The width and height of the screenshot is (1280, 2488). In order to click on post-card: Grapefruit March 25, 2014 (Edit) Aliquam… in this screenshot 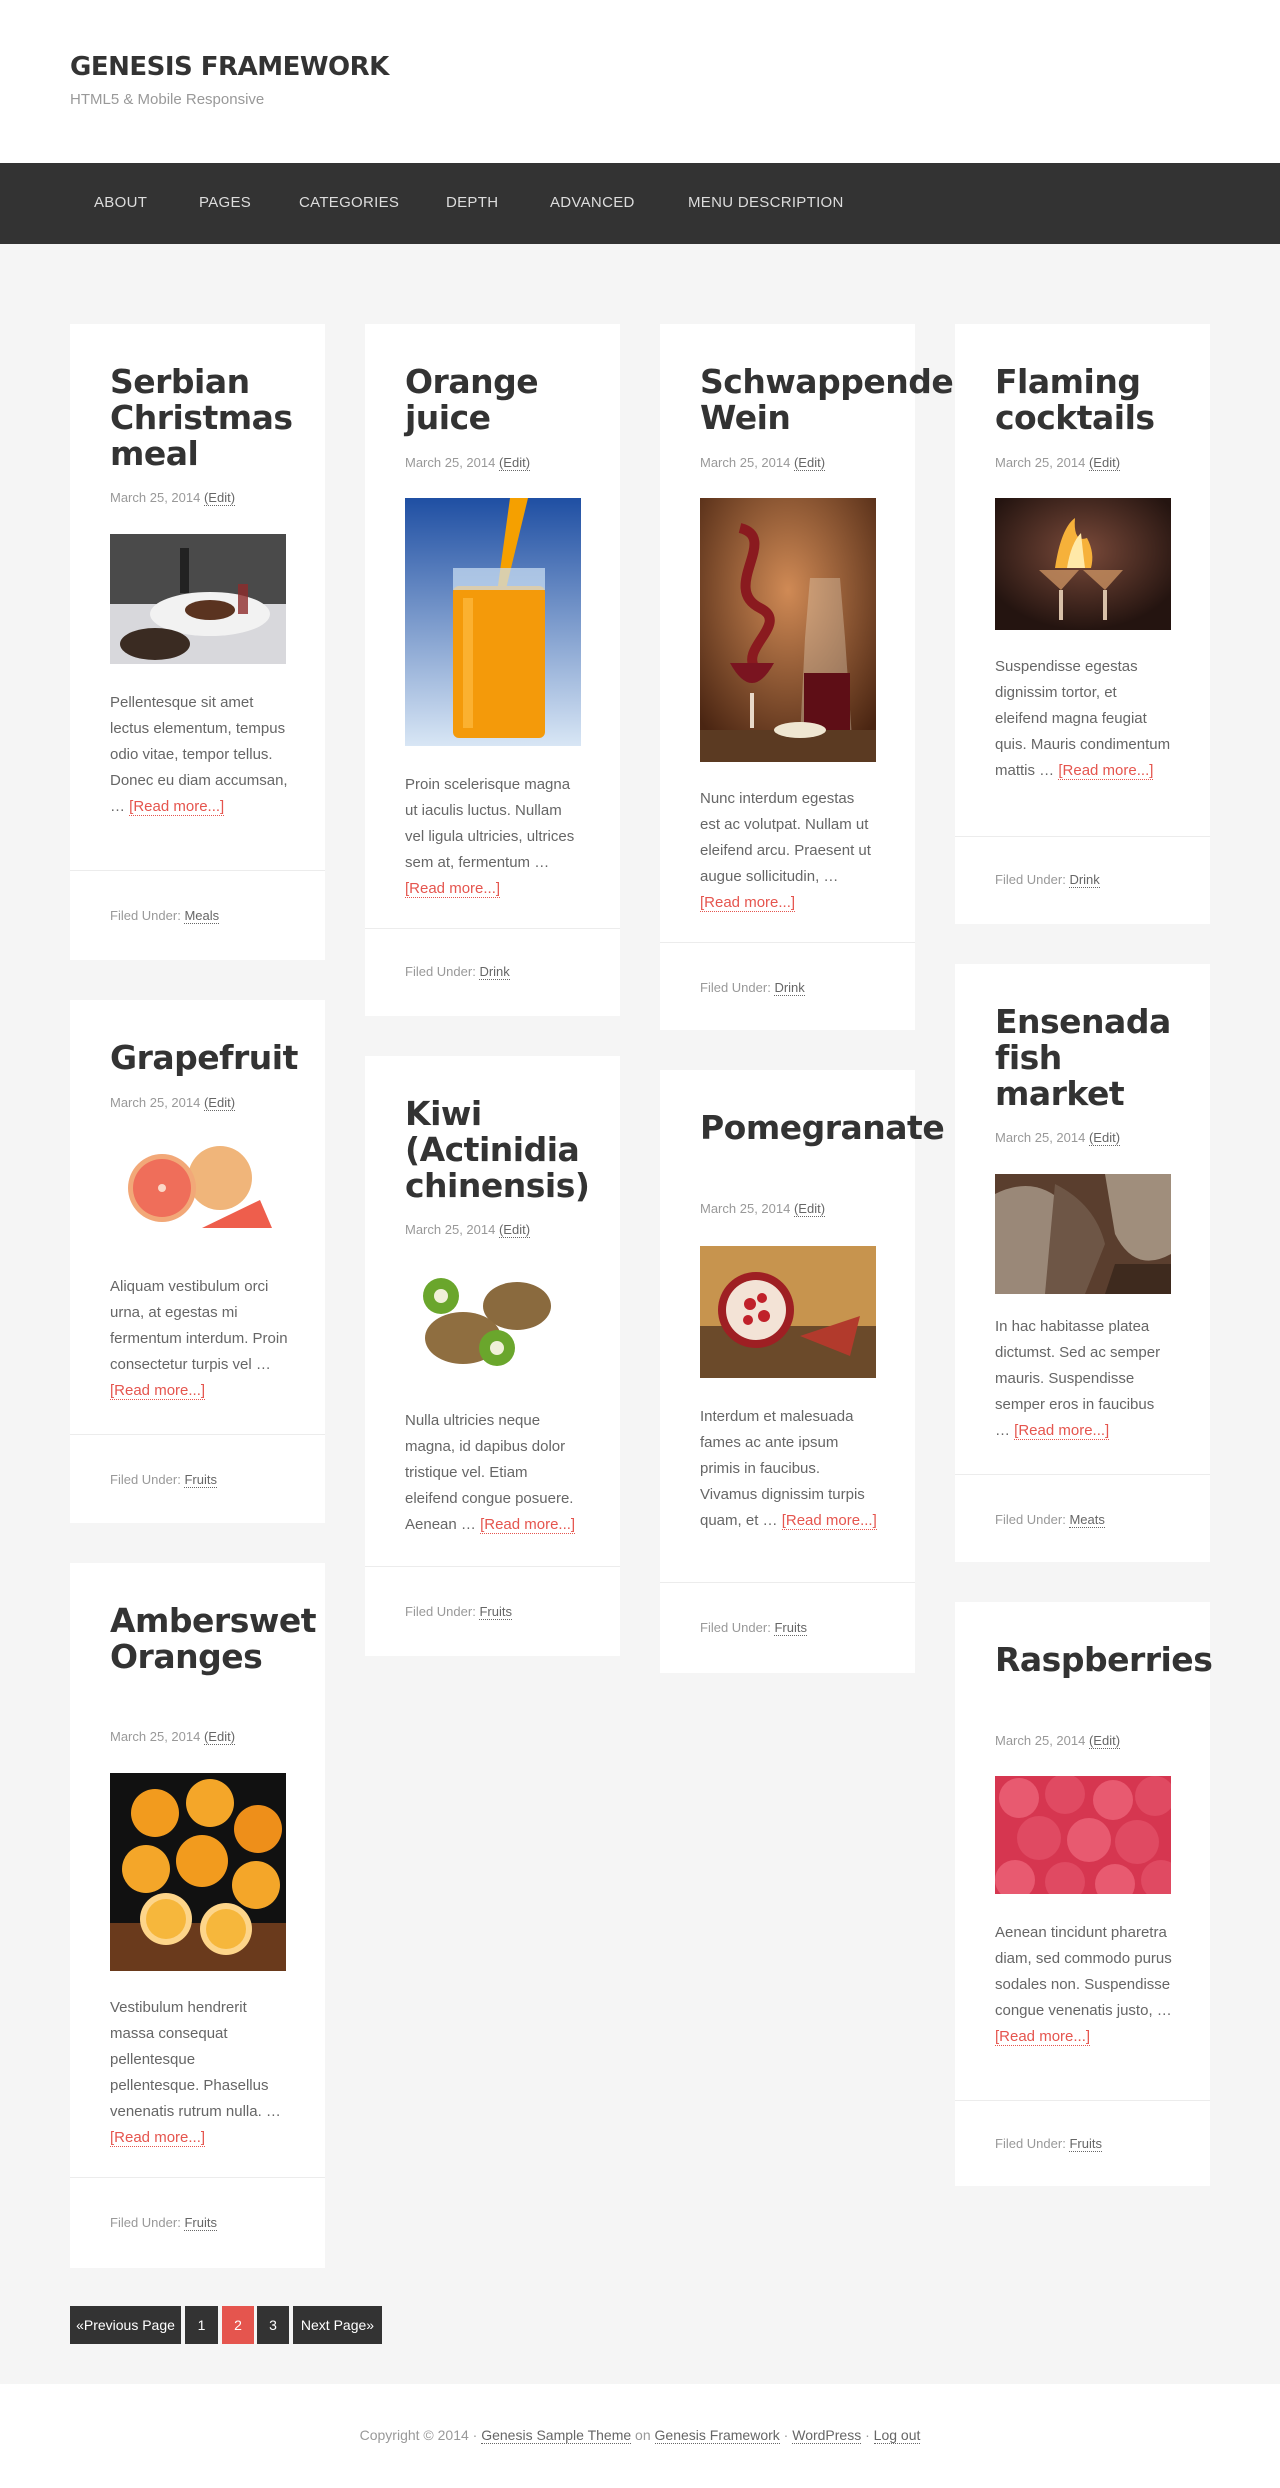, I will do `click(197, 1261)`.